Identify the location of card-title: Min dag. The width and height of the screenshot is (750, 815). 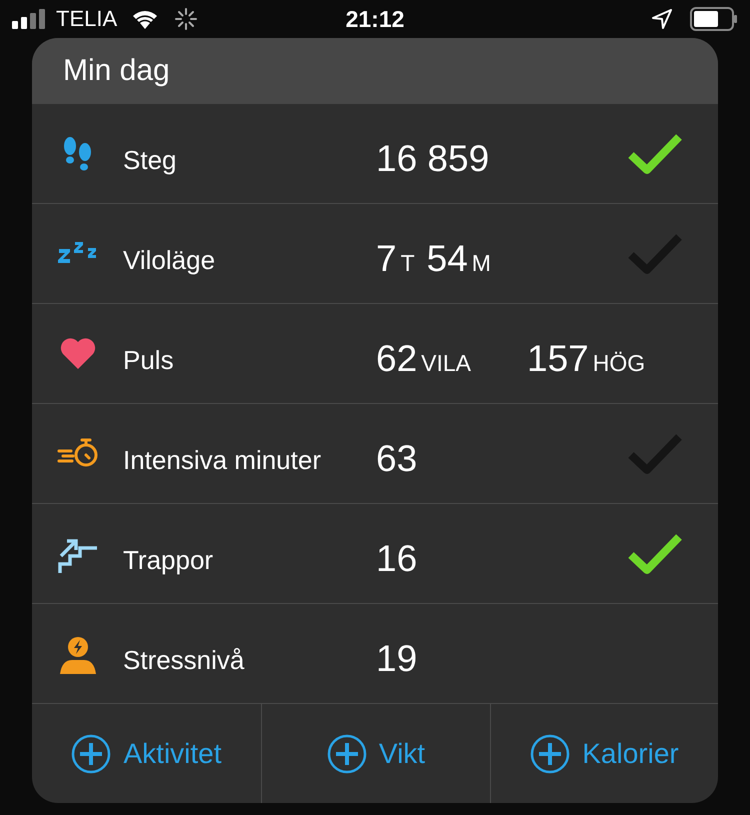
(116, 71).